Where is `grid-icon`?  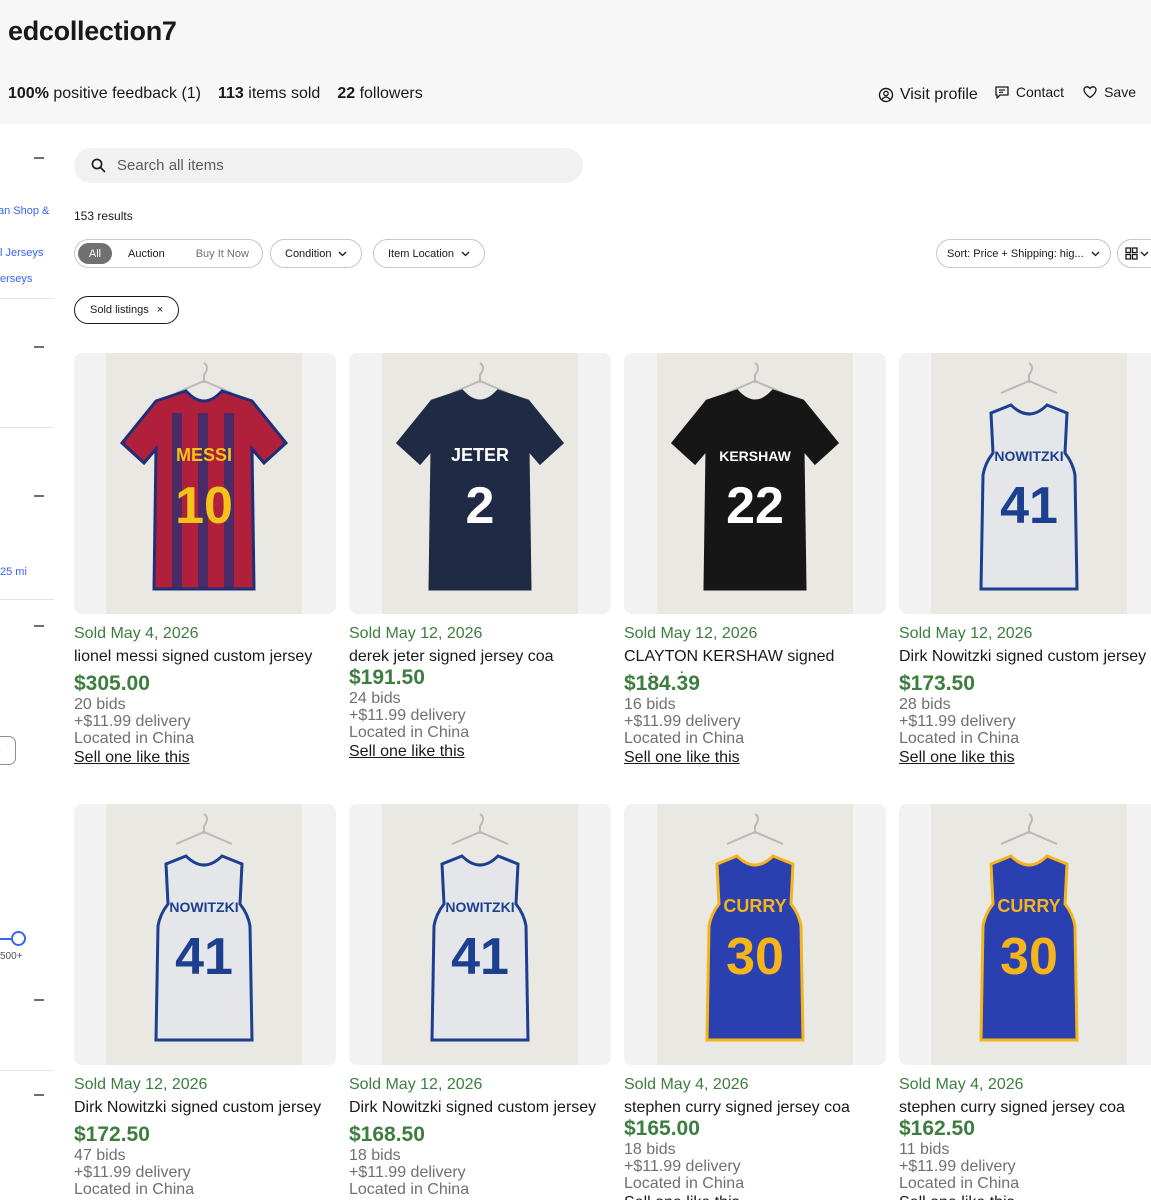 grid-icon is located at coordinates (1131, 253).